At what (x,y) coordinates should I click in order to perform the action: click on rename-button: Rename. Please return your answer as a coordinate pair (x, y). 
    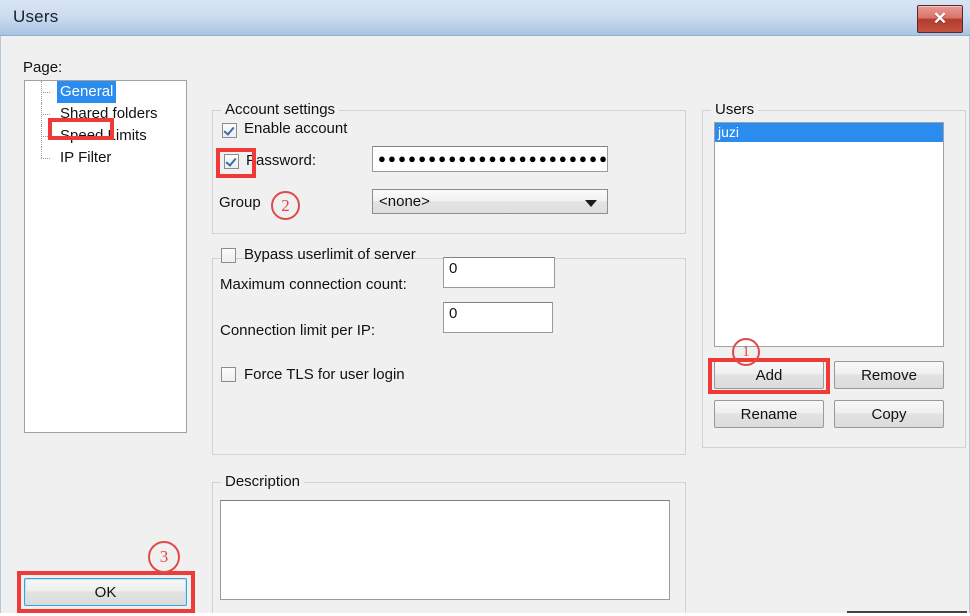
    Looking at the image, I should click on (769, 414).